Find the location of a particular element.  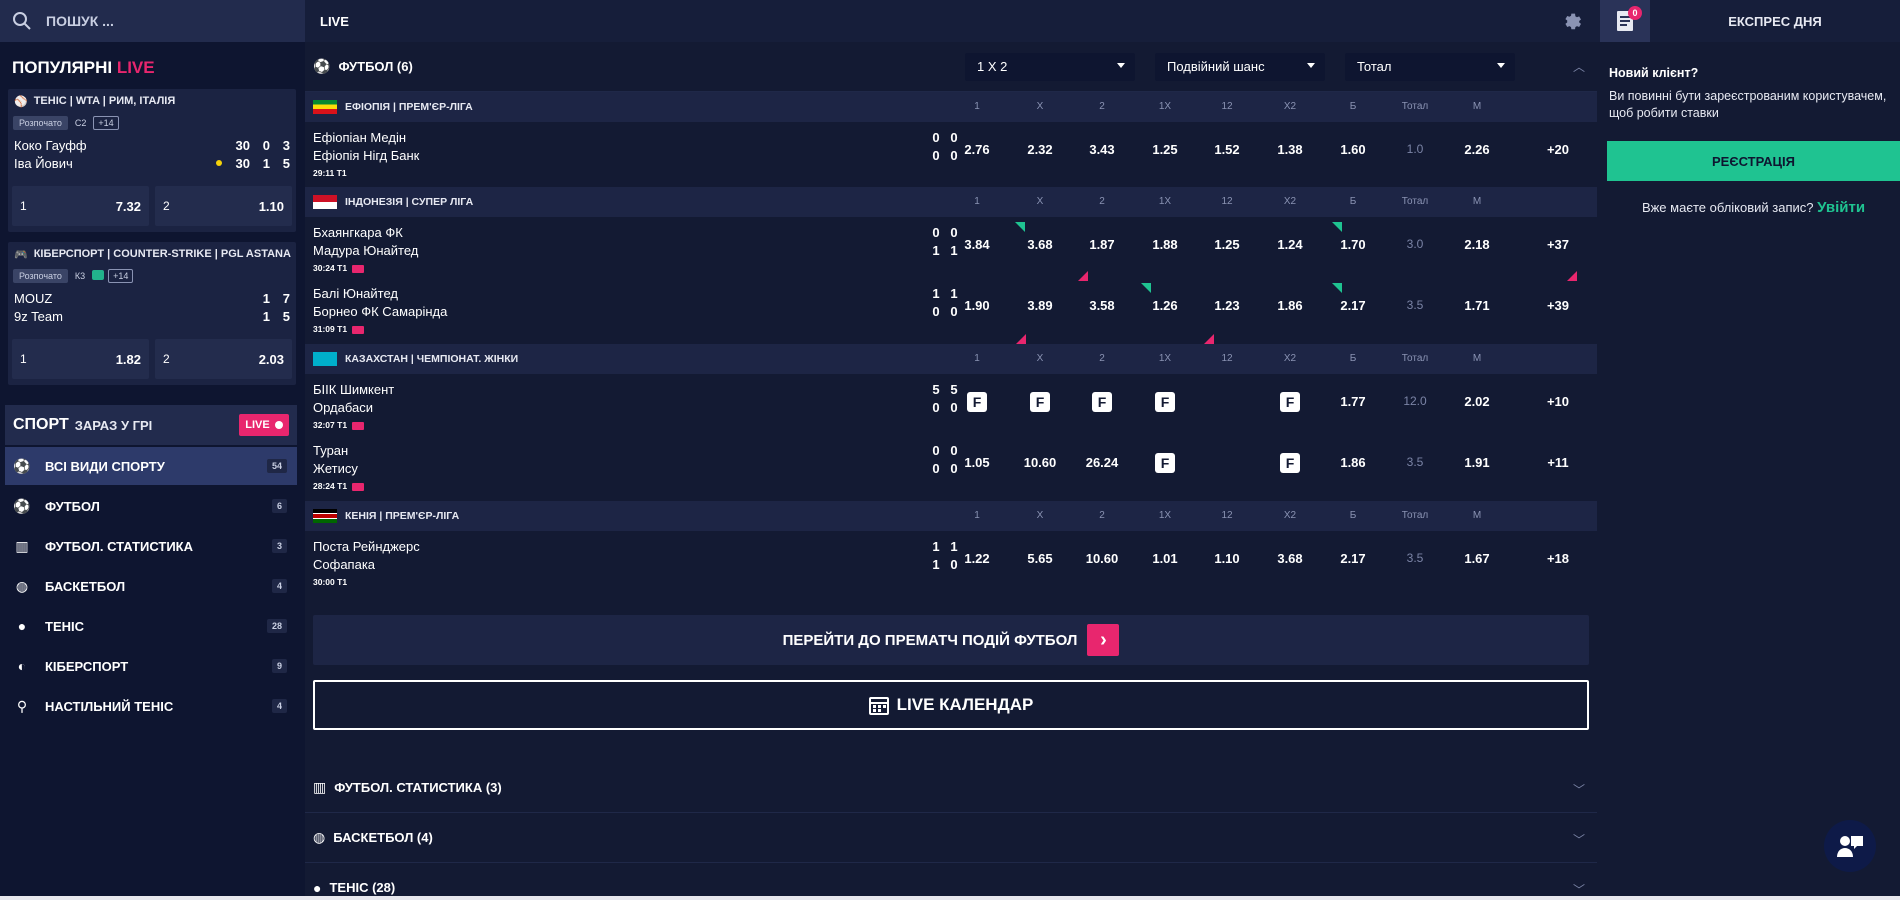

odds-cell: 1.05 is located at coordinates (977, 462).